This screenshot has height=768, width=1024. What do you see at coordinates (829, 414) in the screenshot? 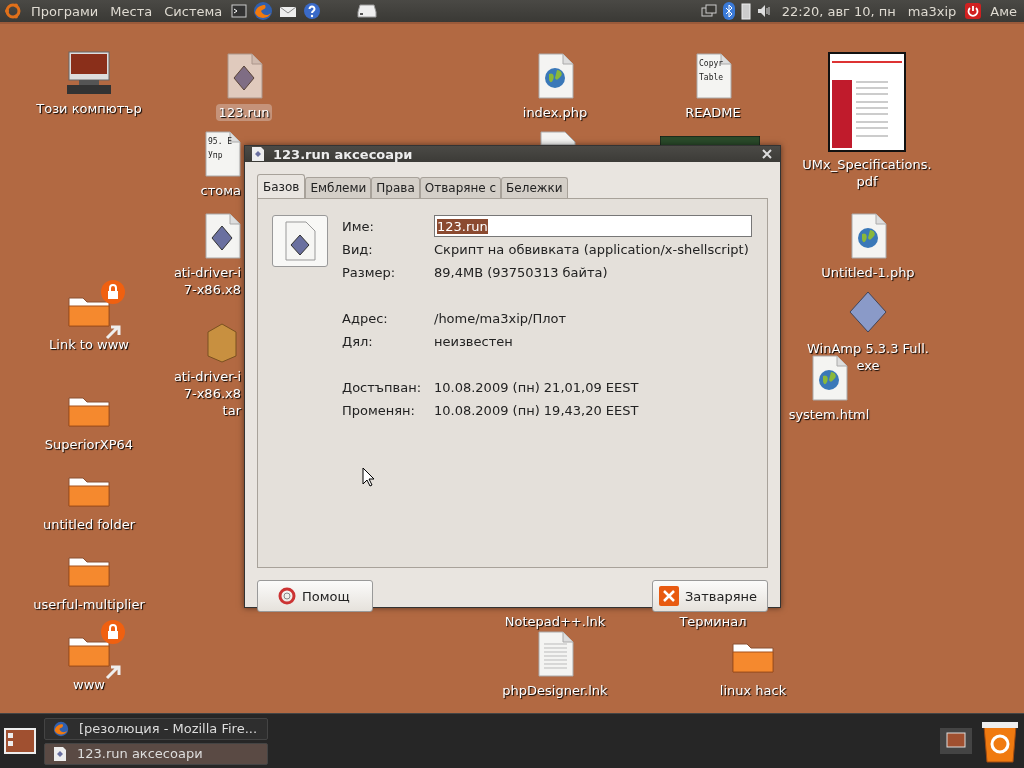
I see `icon-label: system.html` at bounding box center [829, 414].